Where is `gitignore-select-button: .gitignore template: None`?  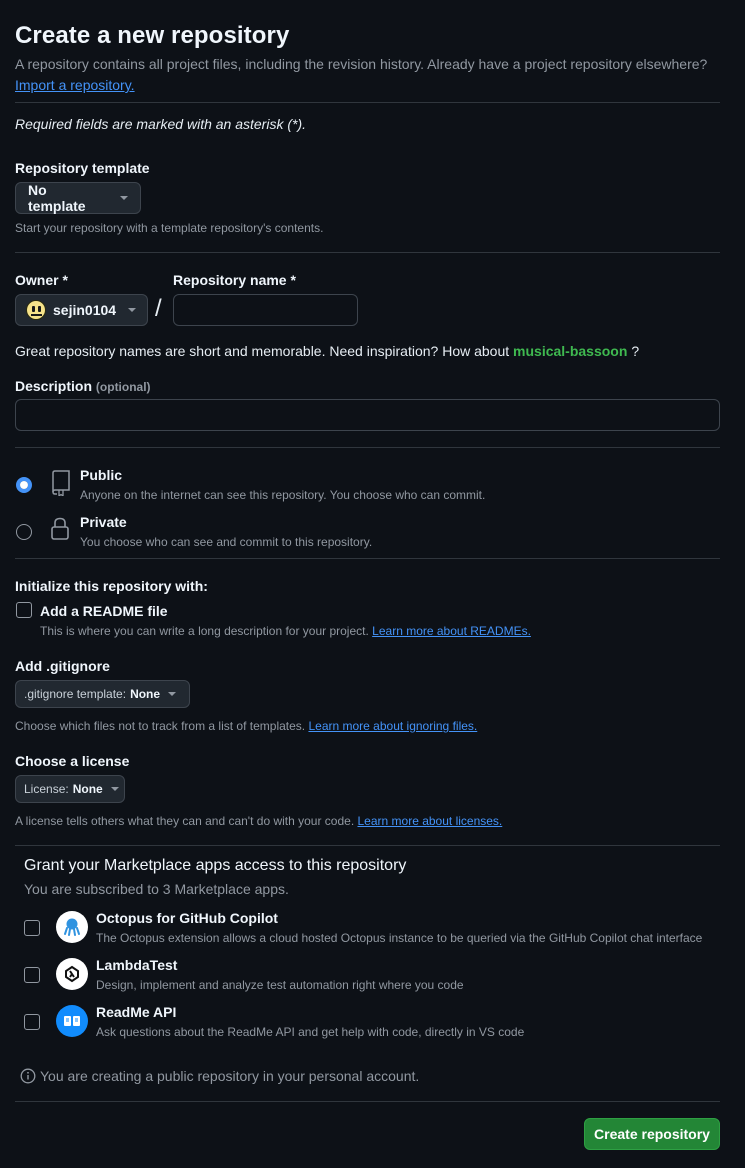
gitignore-select-button: .gitignore template: None is located at coordinates (102, 694).